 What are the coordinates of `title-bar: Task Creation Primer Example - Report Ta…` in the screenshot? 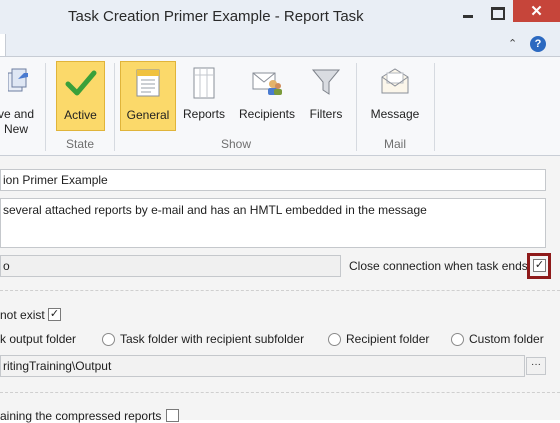 It's located at (280, 17).